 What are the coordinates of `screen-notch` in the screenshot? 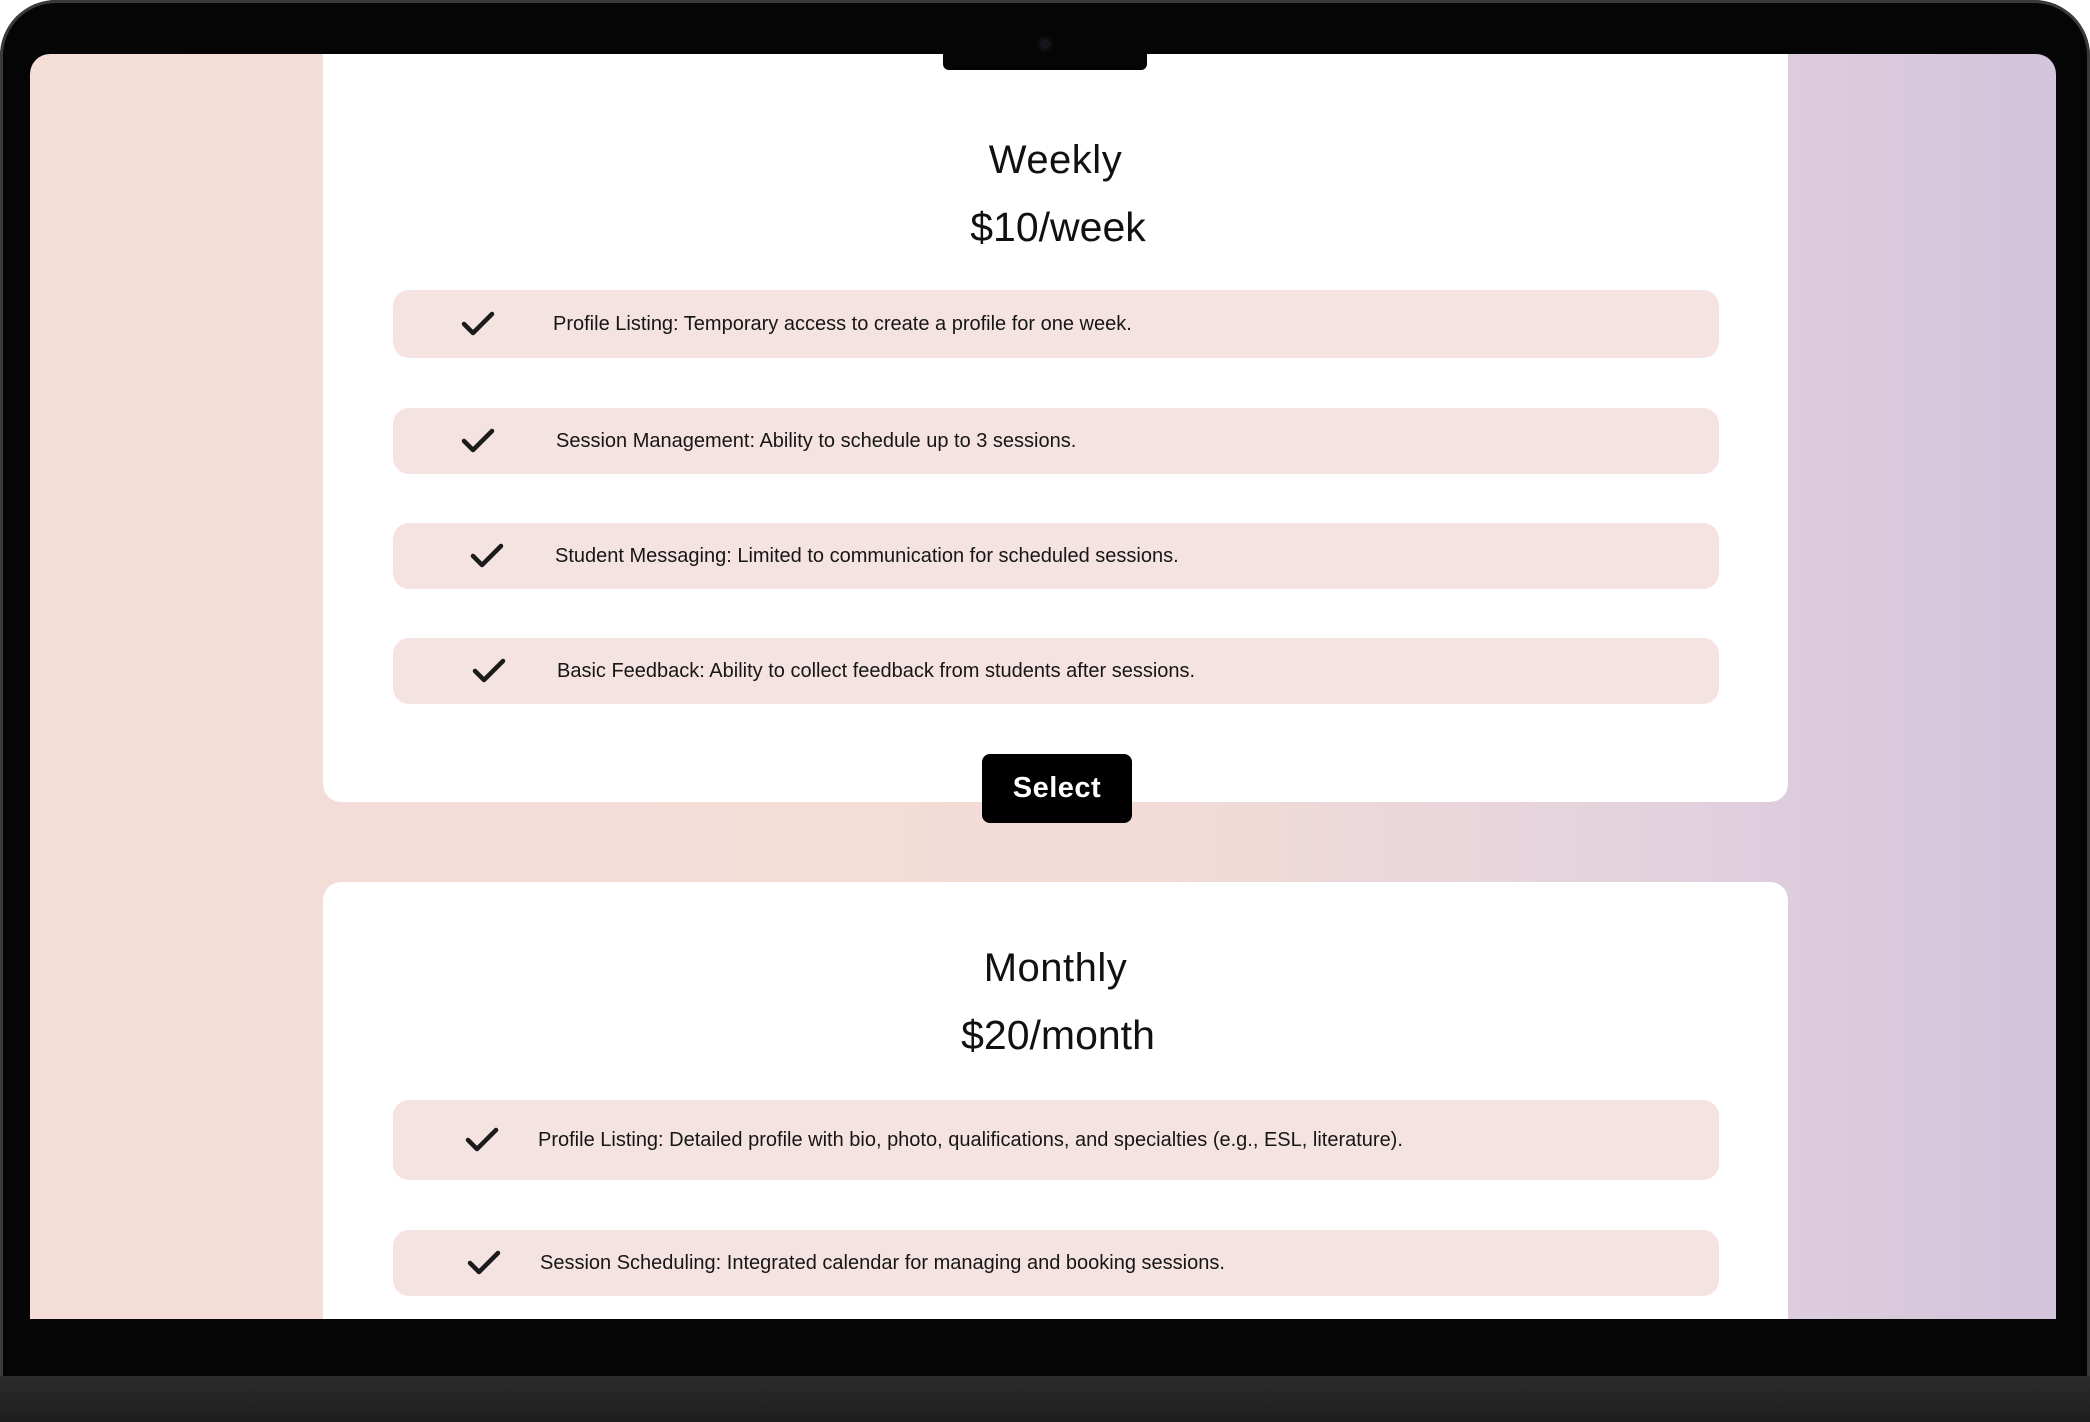 It's located at (1045, 62).